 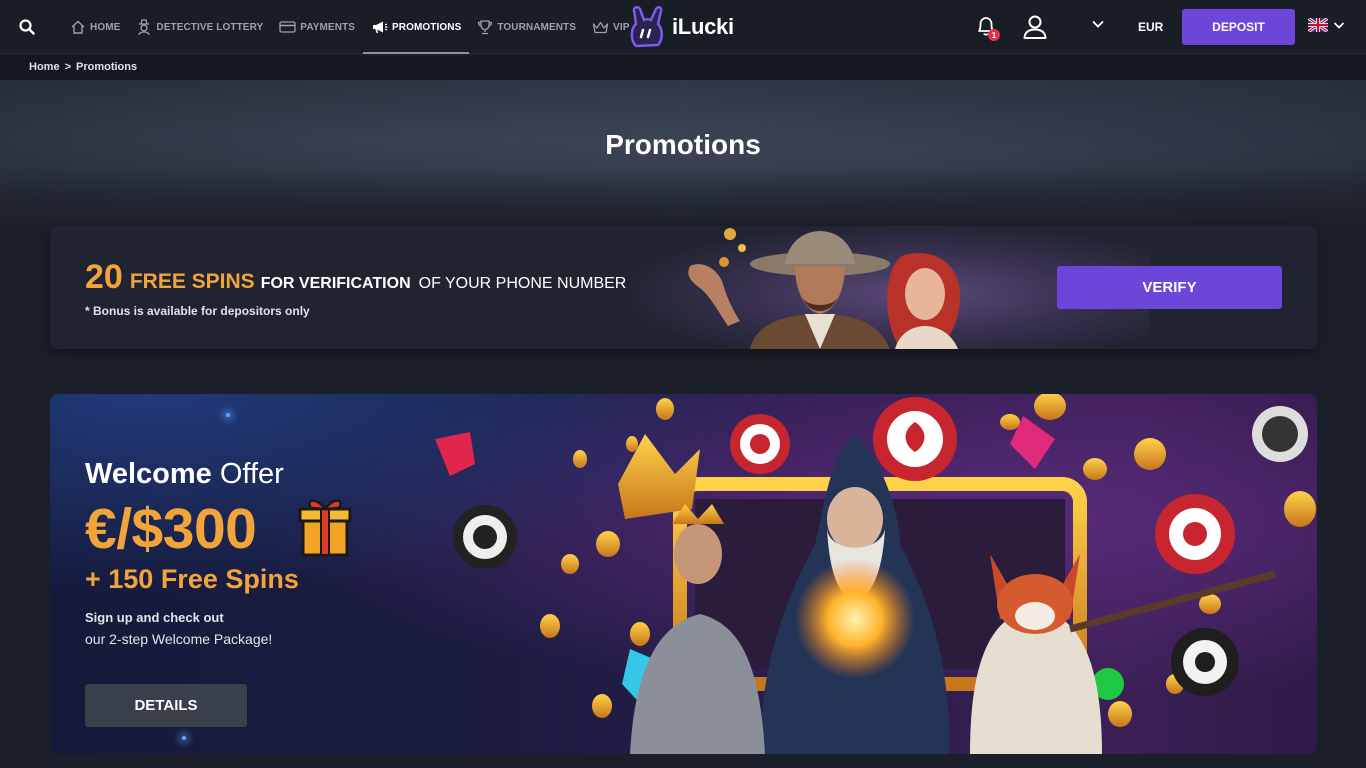 I want to click on notifications-button: 1, so click(x=987, y=28).